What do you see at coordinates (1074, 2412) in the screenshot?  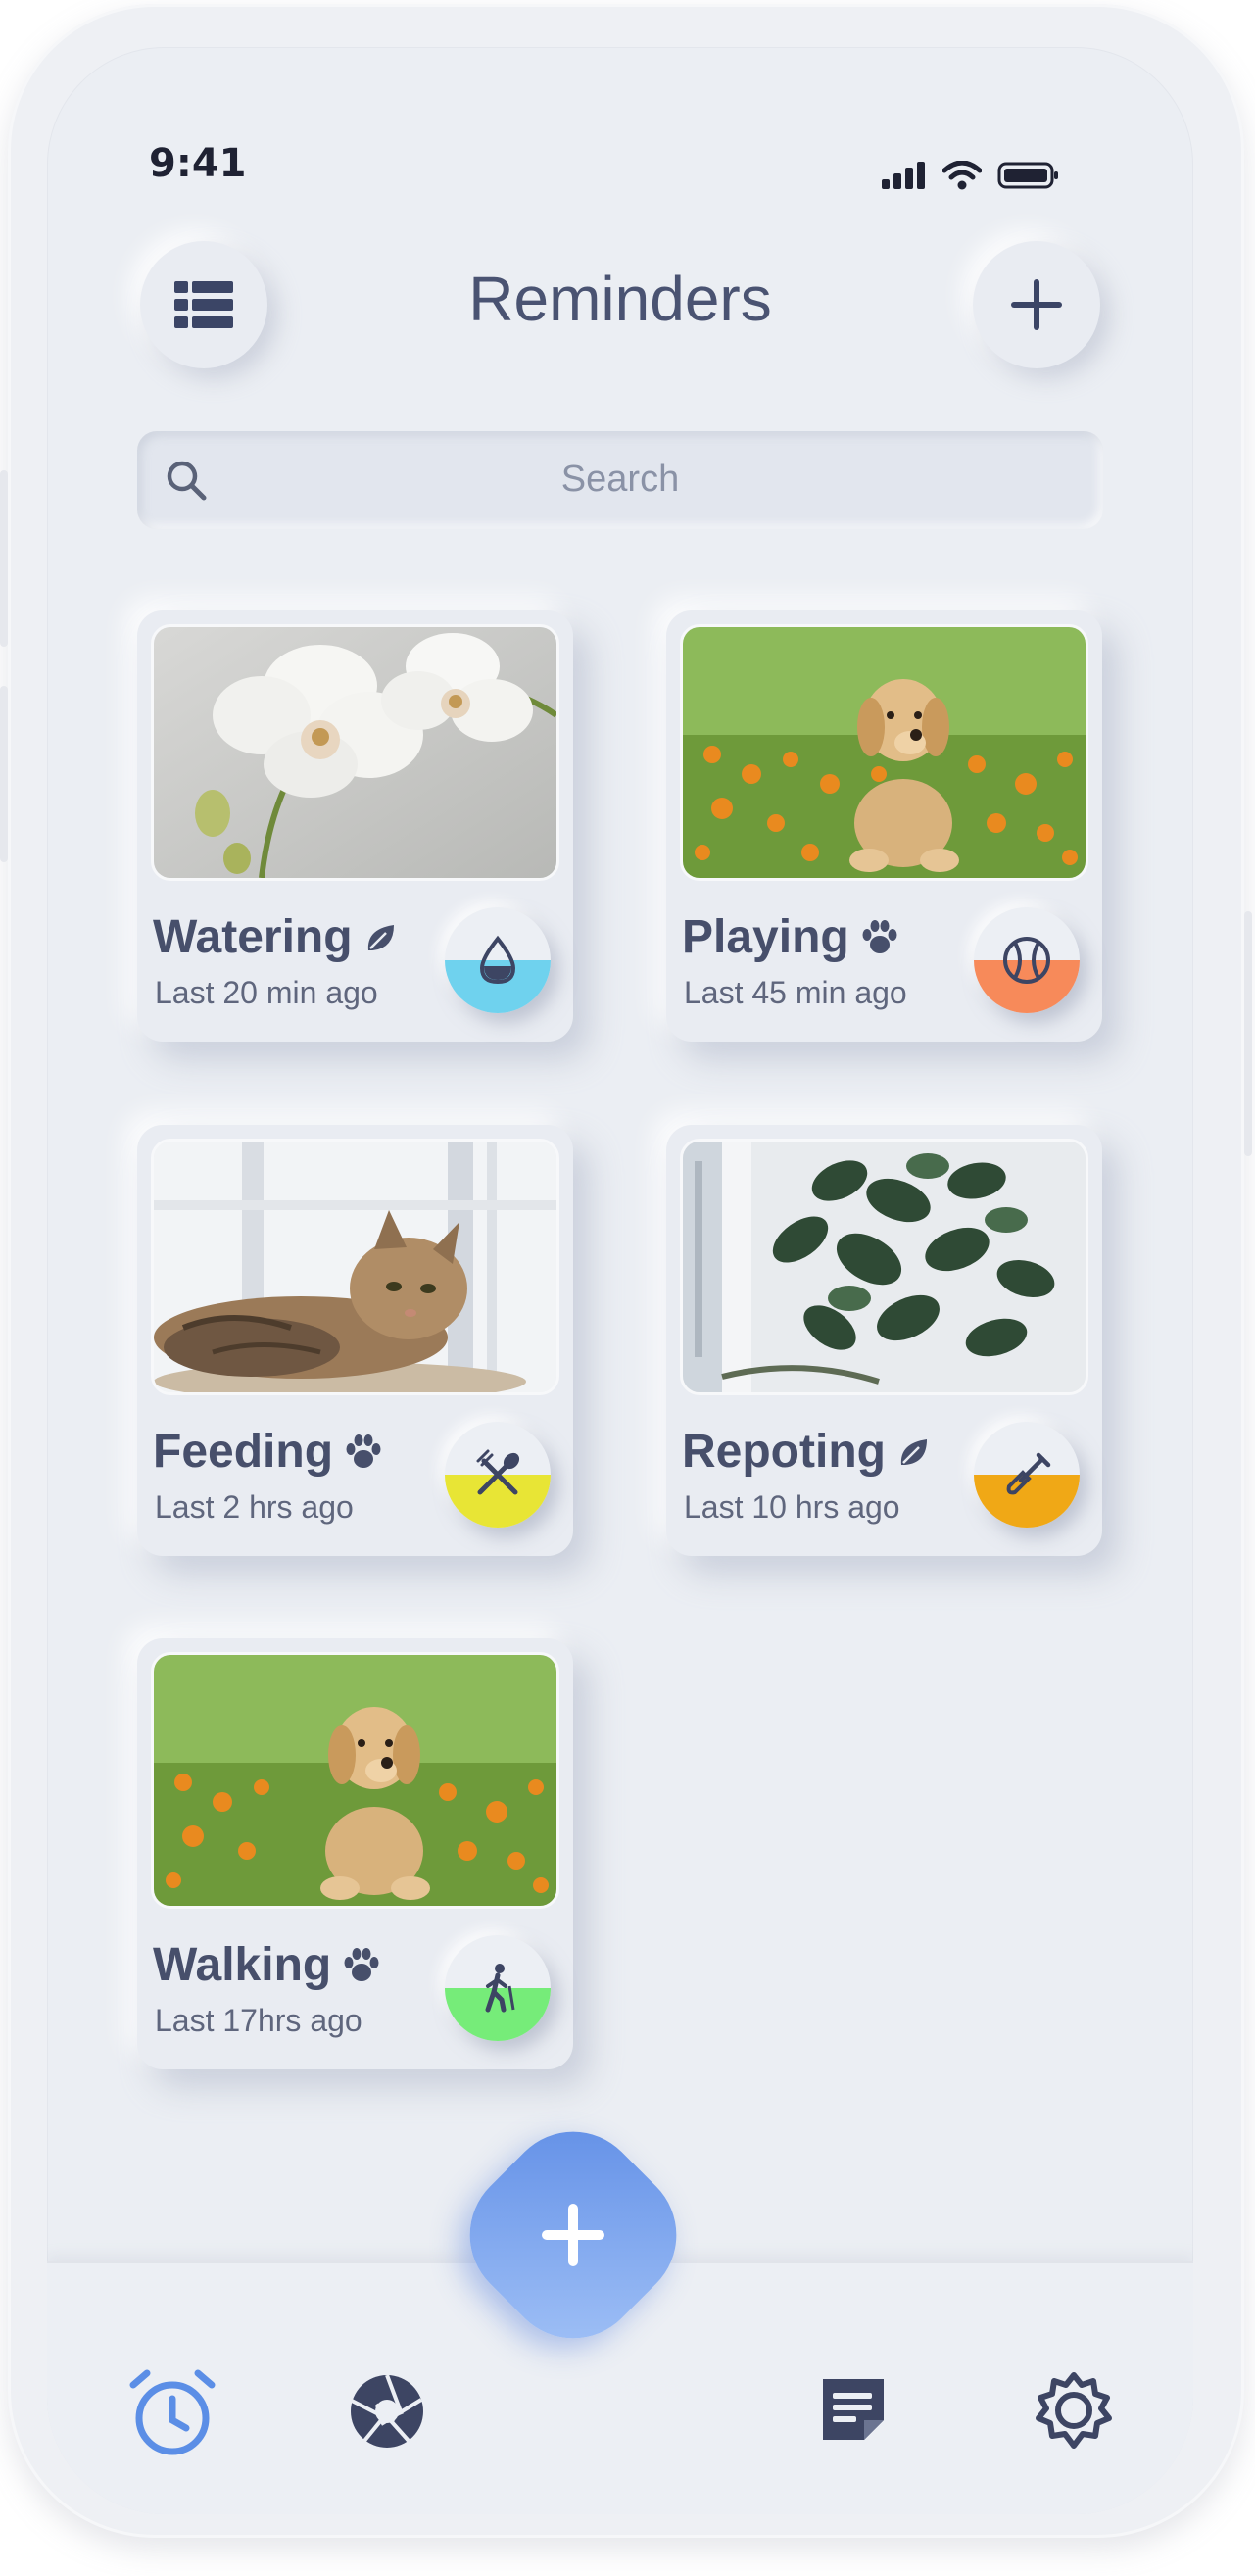 I see `settings-icon` at bounding box center [1074, 2412].